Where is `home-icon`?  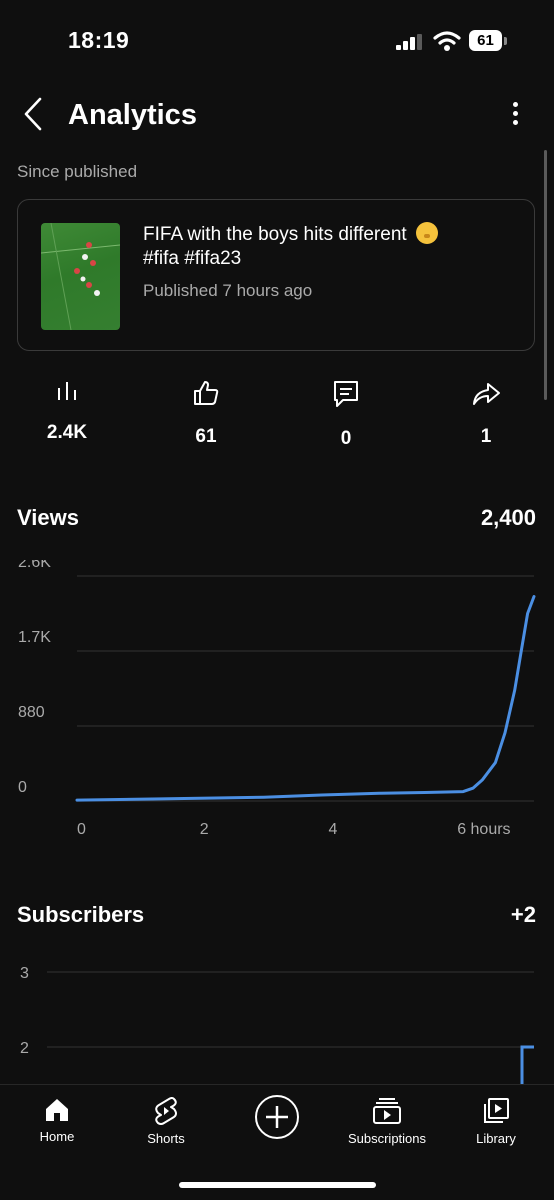 home-icon is located at coordinates (57, 1110).